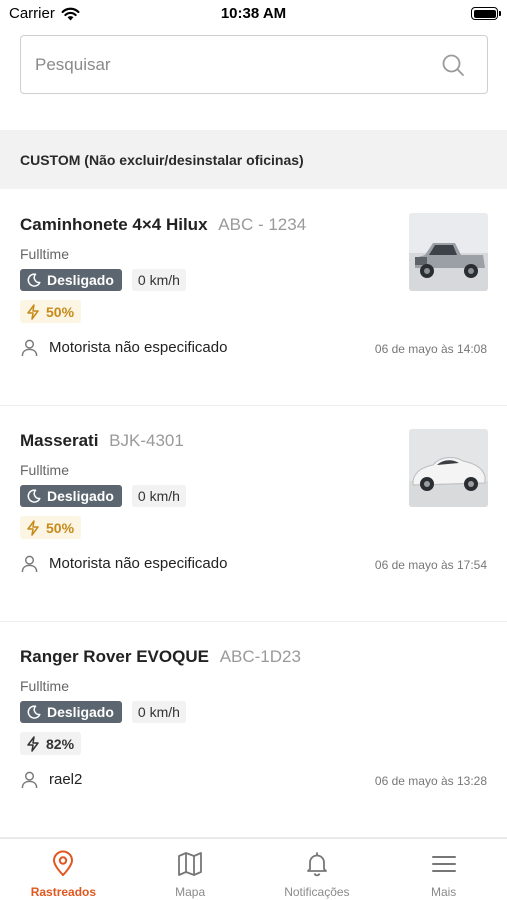  What do you see at coordinates (430, 349) in the screenshot?
I see `last-update-time: 06 de mayo às 14:08` at bounding box center [430, 349].